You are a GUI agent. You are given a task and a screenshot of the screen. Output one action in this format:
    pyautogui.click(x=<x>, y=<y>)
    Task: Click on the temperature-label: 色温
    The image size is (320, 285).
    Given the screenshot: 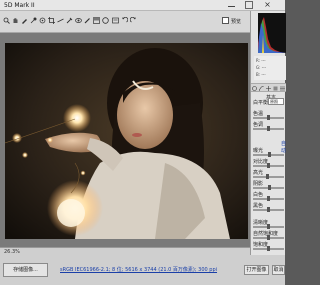 What is the action you would take?
    pyautogui.click(x=258, y=114)
    